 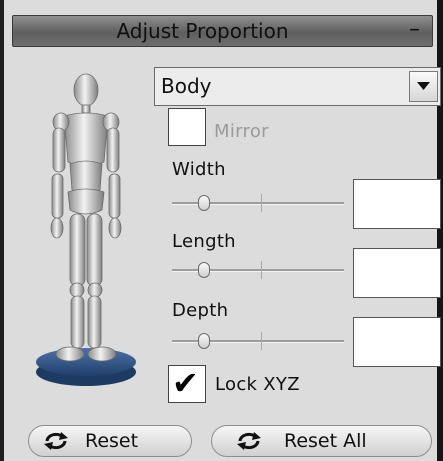 I want to click on lock-xyz-label: Lock XYZ, so click(x=257, y=384).